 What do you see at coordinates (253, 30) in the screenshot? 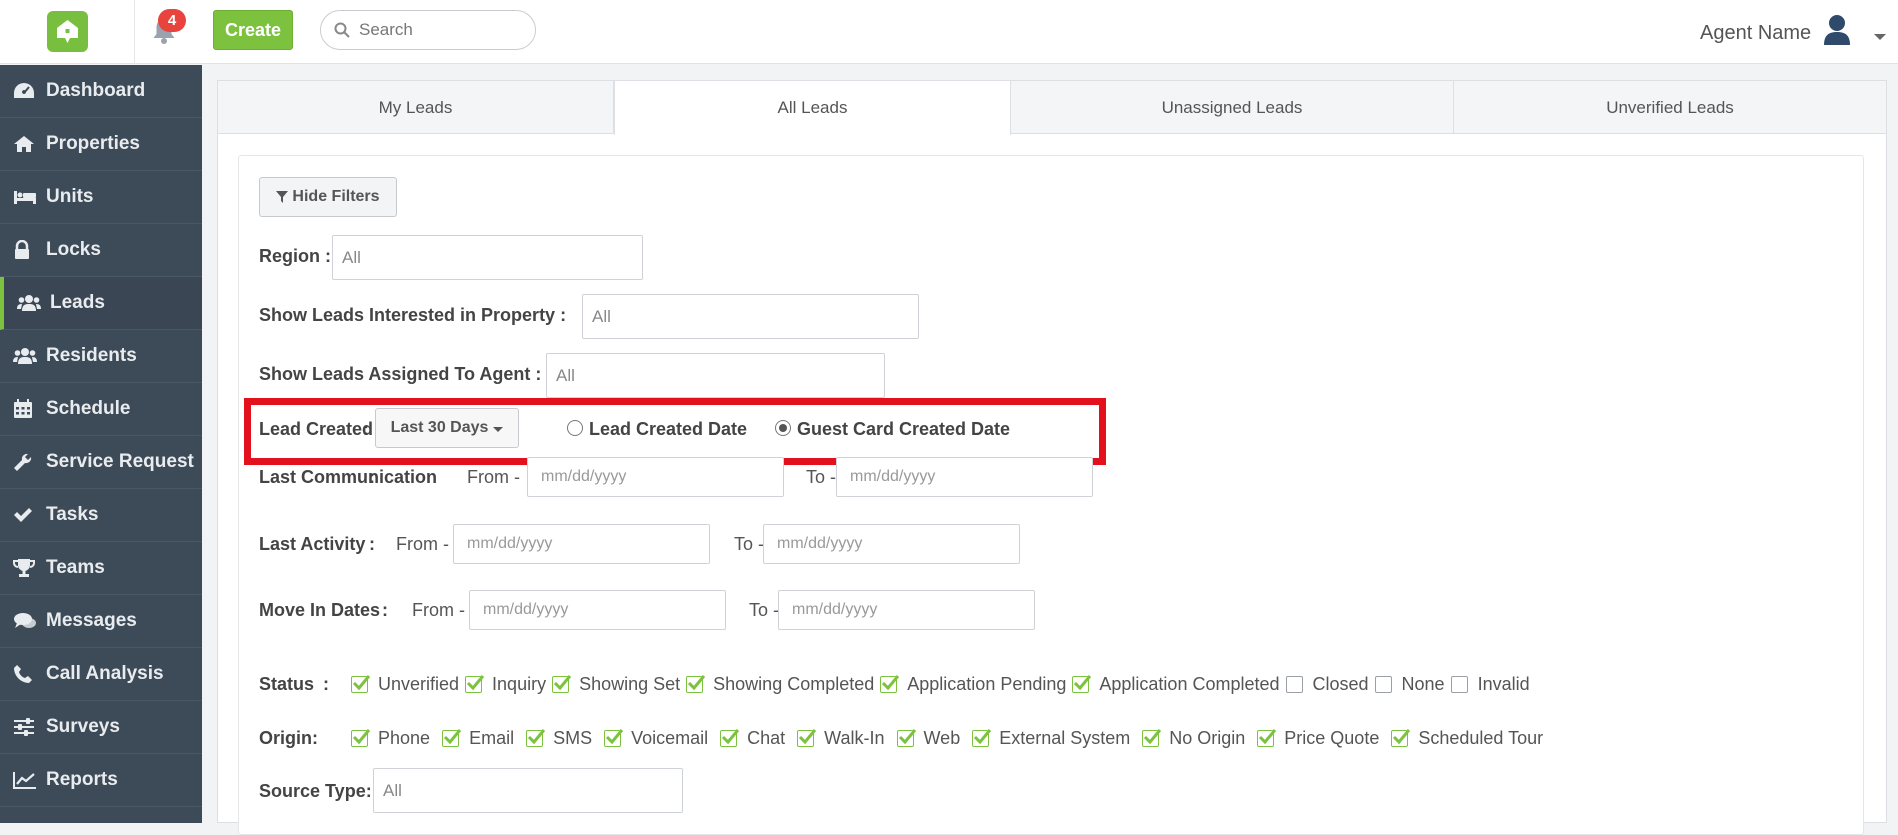
I see `create-button: Create` at bounding box center [253, 30].